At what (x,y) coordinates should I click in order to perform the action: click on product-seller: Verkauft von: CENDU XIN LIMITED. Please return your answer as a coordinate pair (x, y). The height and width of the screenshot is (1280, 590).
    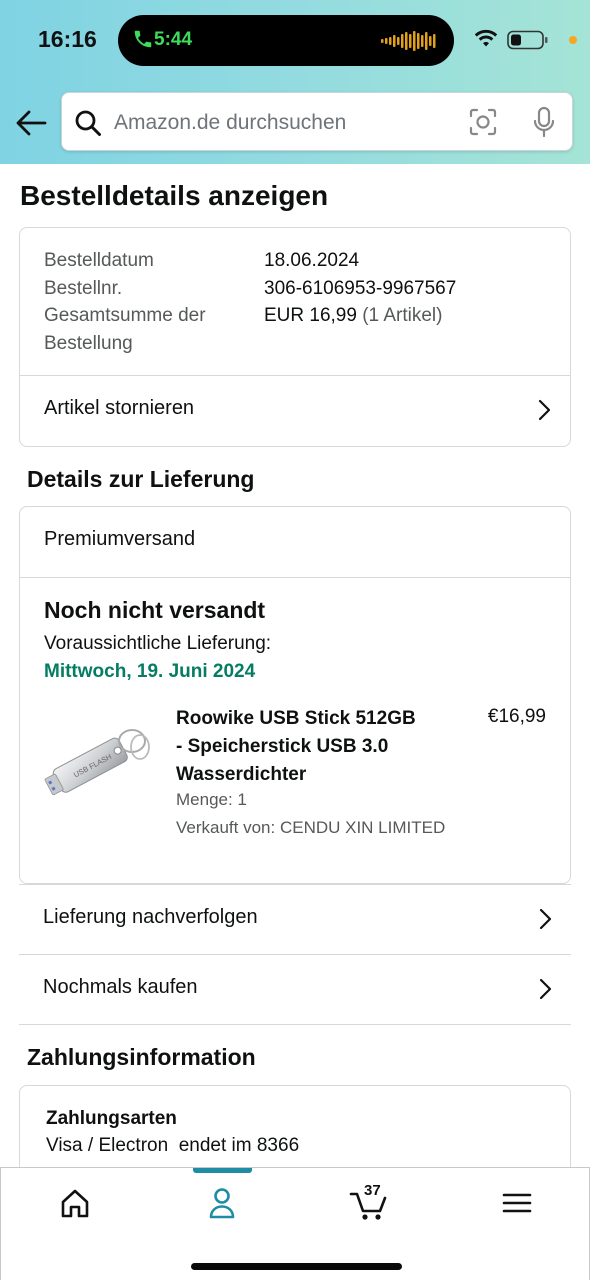
    Looking at the image, I should click on (311, 827).